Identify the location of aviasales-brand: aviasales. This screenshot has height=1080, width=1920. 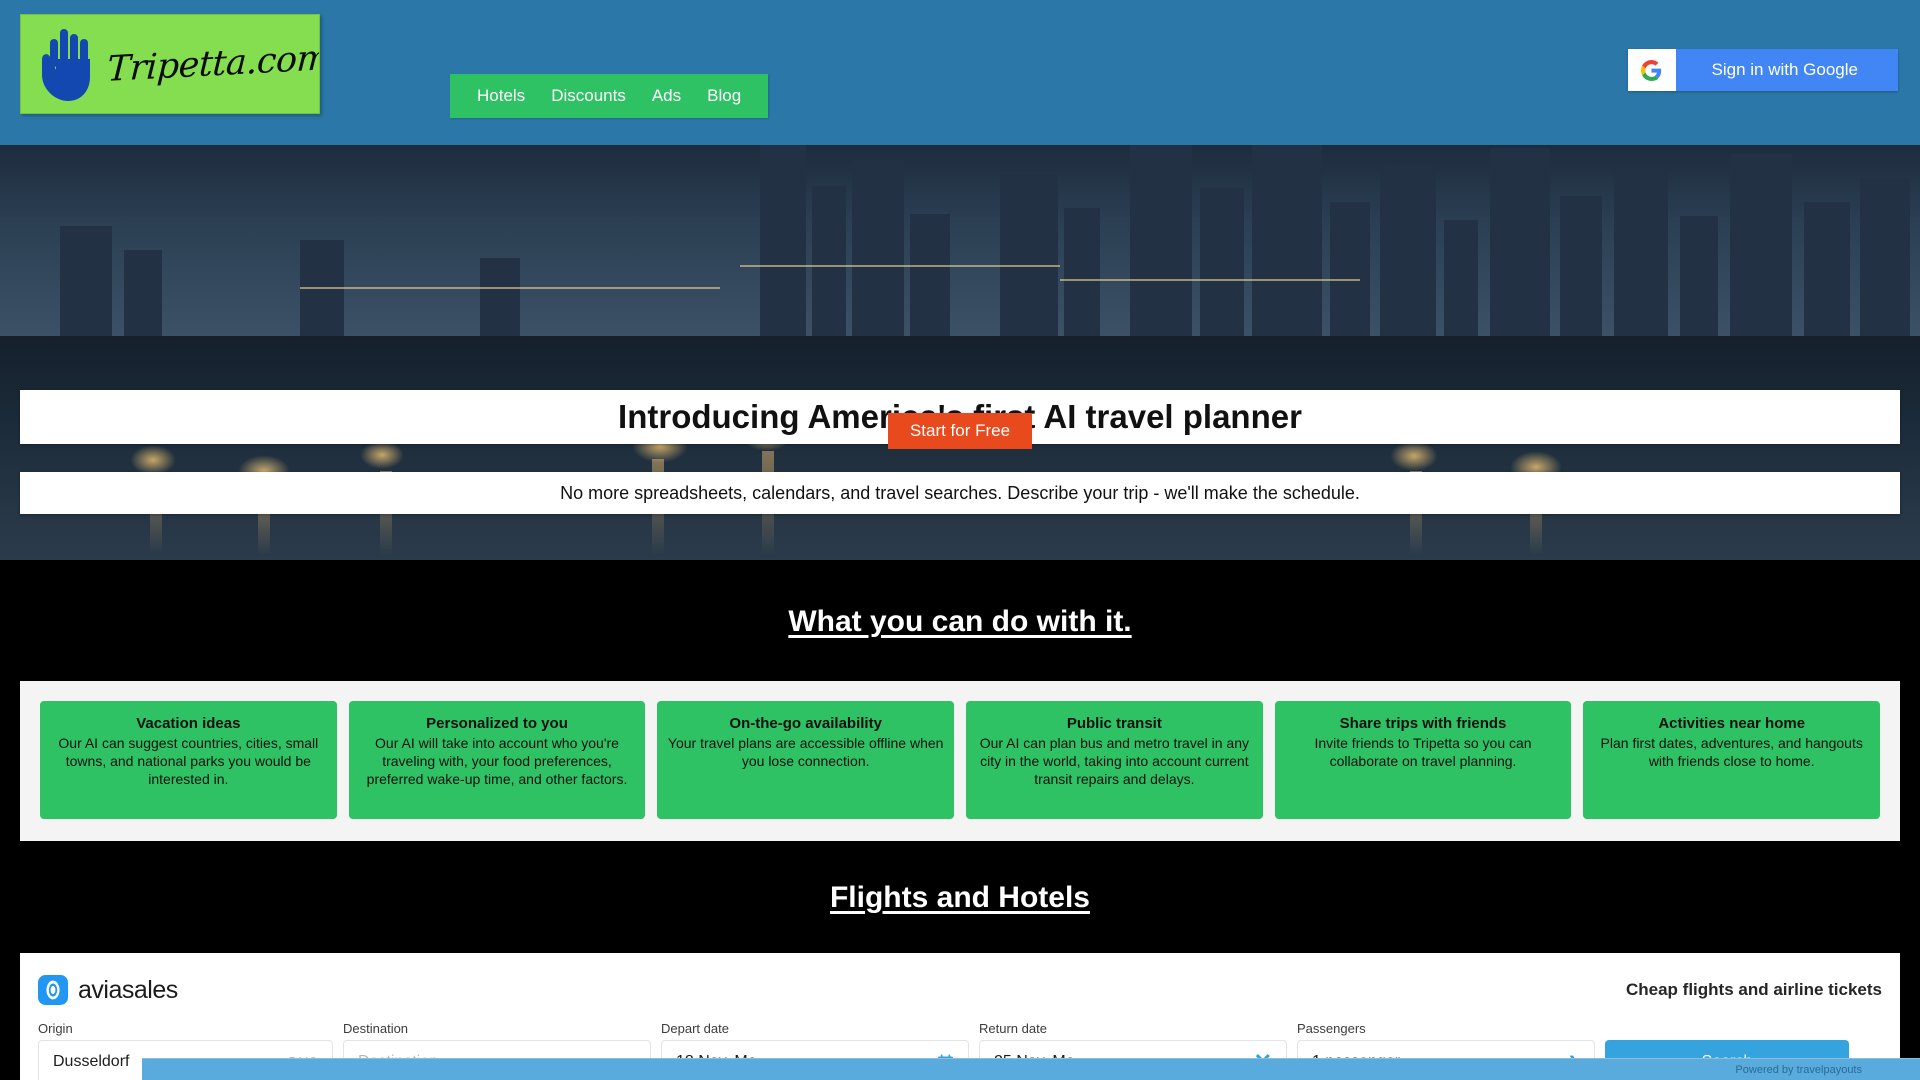
(108, 990).